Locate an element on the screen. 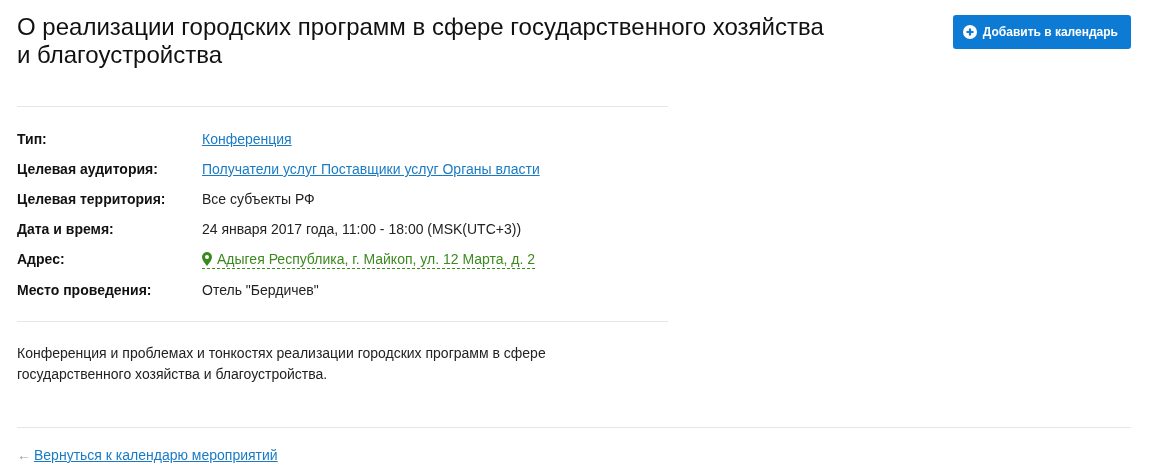  field-label: Место проведения: is located at coordinates (85, 290).